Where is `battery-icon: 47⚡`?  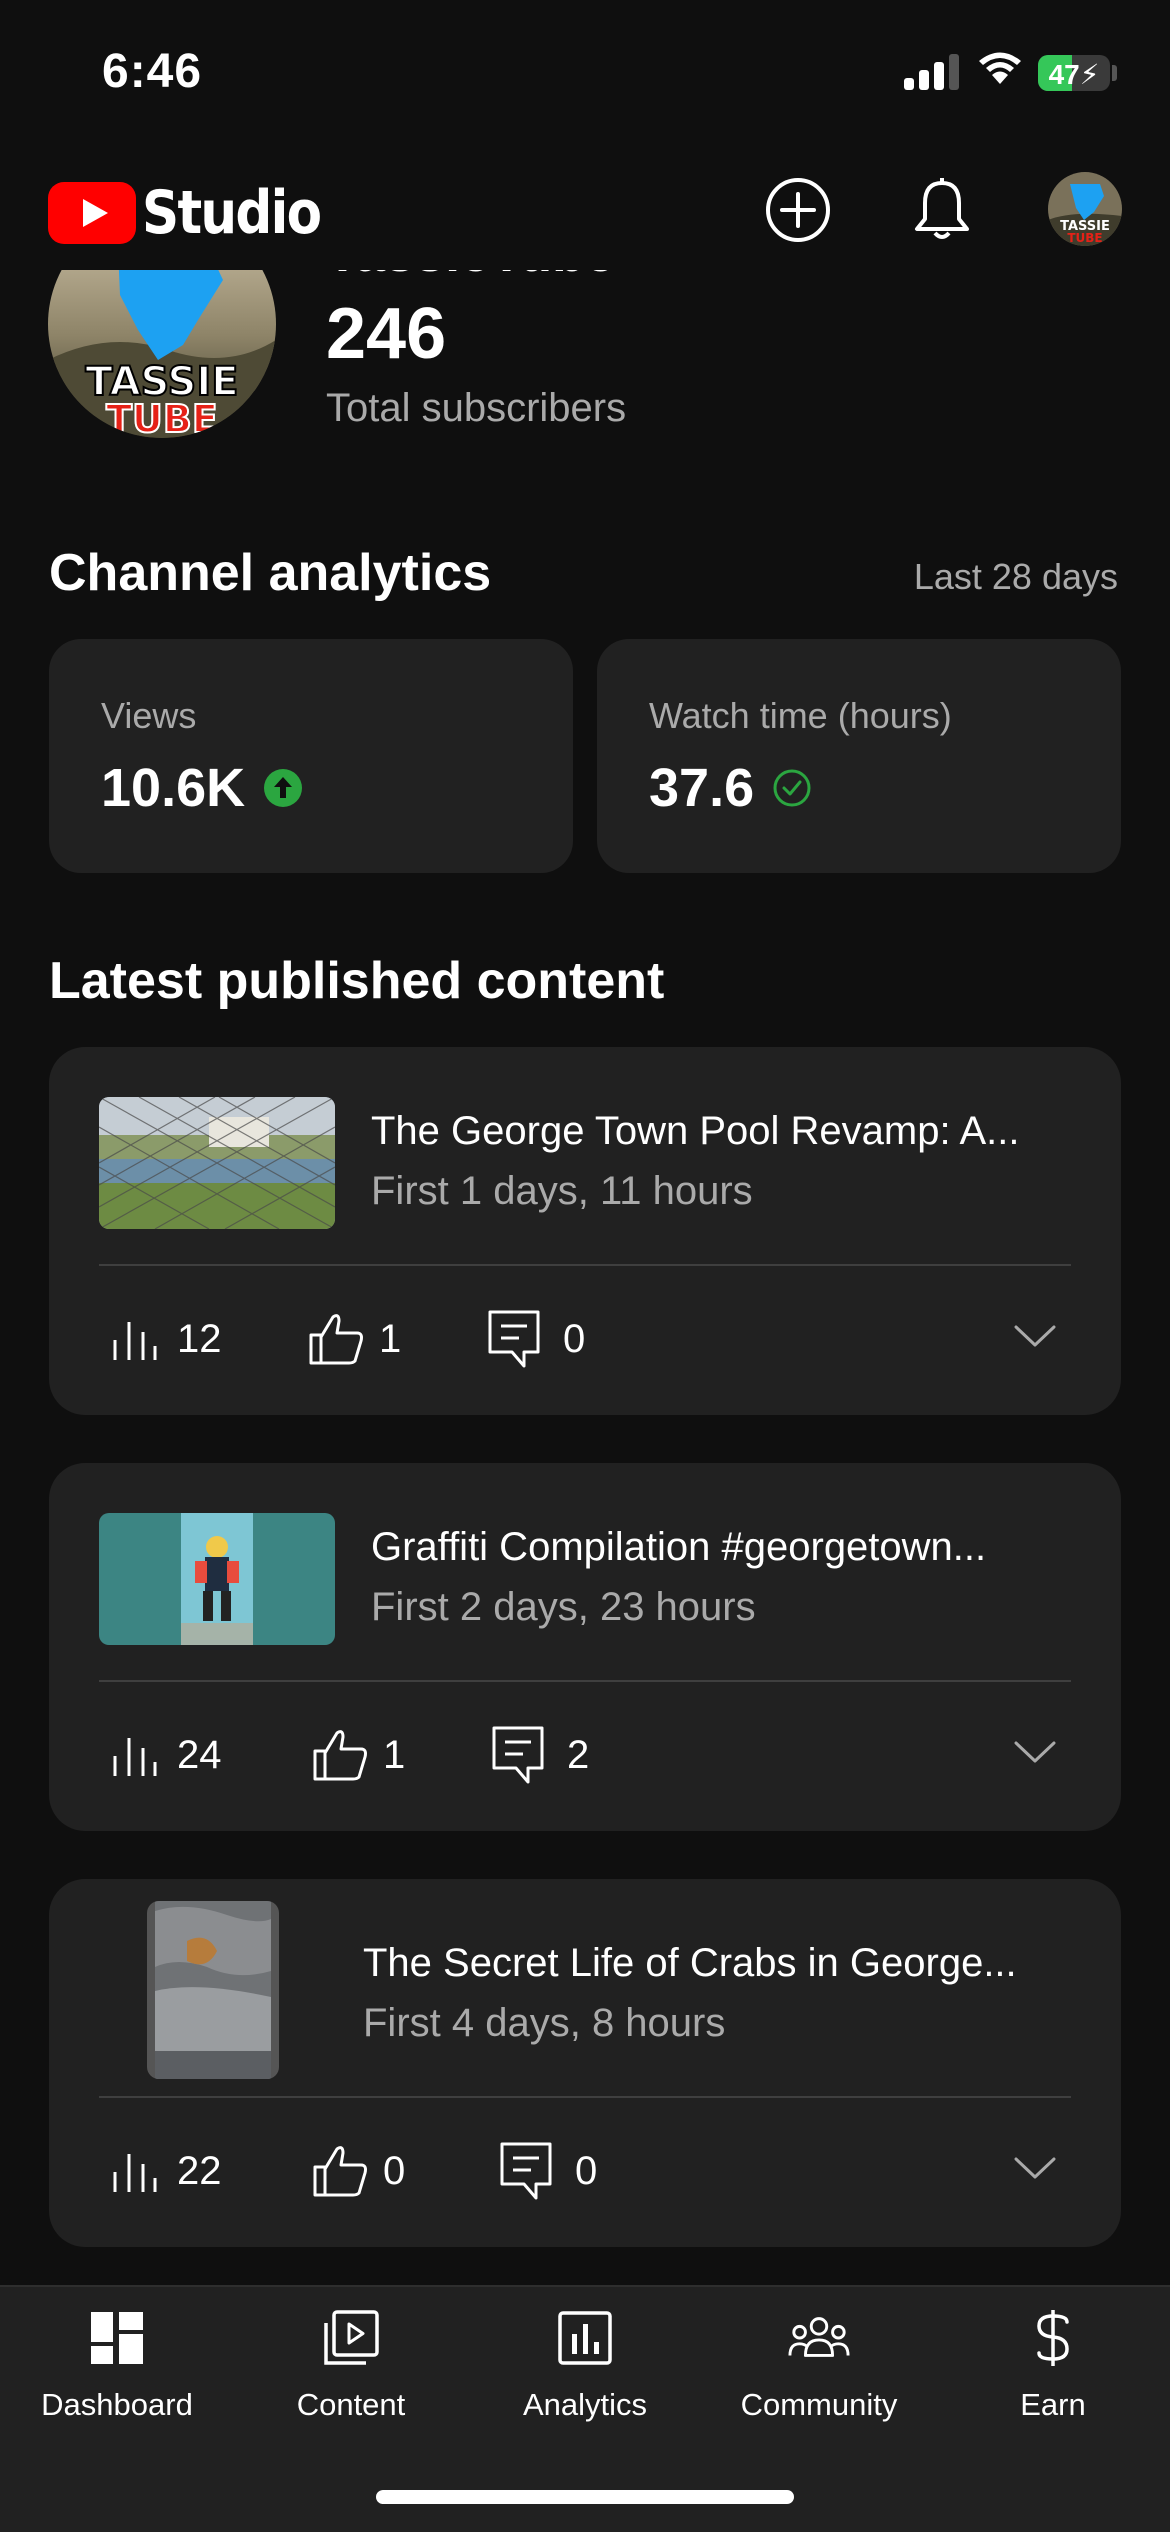 battery-icon: 47⚡ is located at coordinates (1074, 73).